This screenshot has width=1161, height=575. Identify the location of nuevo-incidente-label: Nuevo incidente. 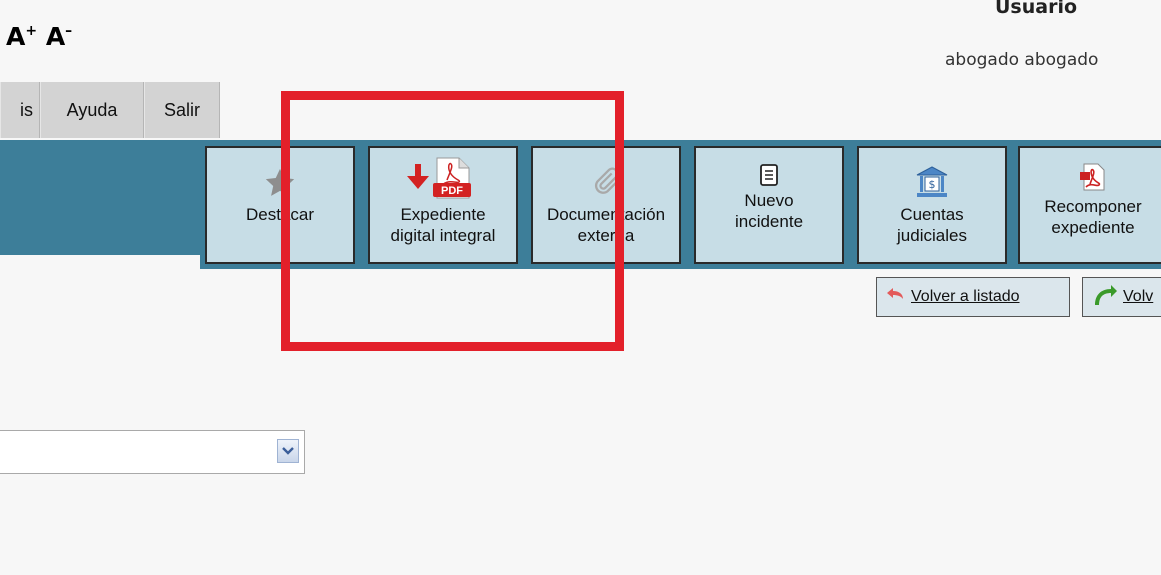
(769, 211).